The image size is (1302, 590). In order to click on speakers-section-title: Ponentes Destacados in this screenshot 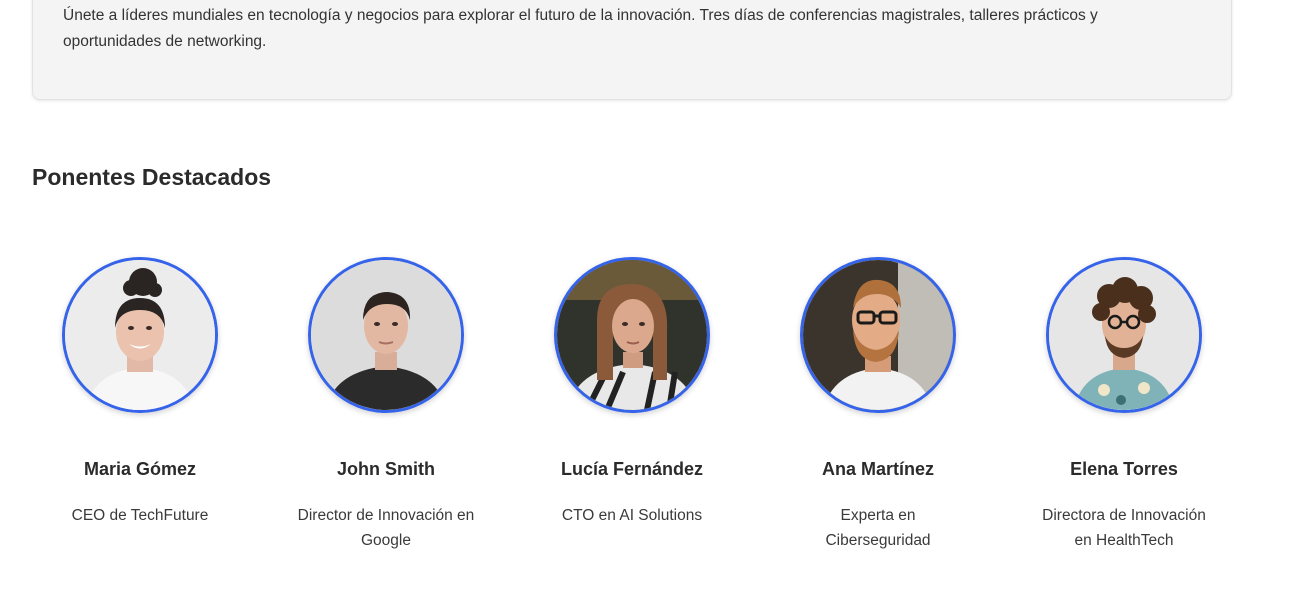, I will do `click(152, 177)`.